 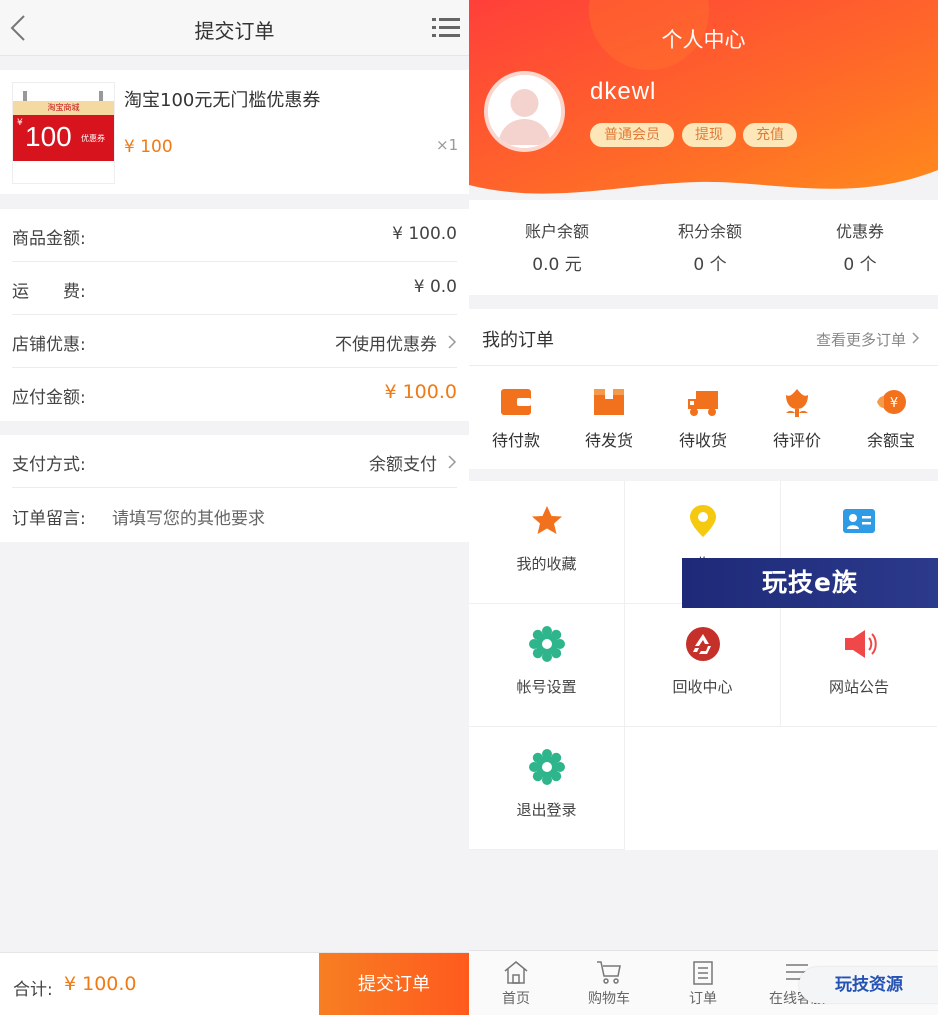 What do you see at coordinates (49, 465) in the screenshot?
I see `row-label: 支付方式:` at bounding box center [49, 465].